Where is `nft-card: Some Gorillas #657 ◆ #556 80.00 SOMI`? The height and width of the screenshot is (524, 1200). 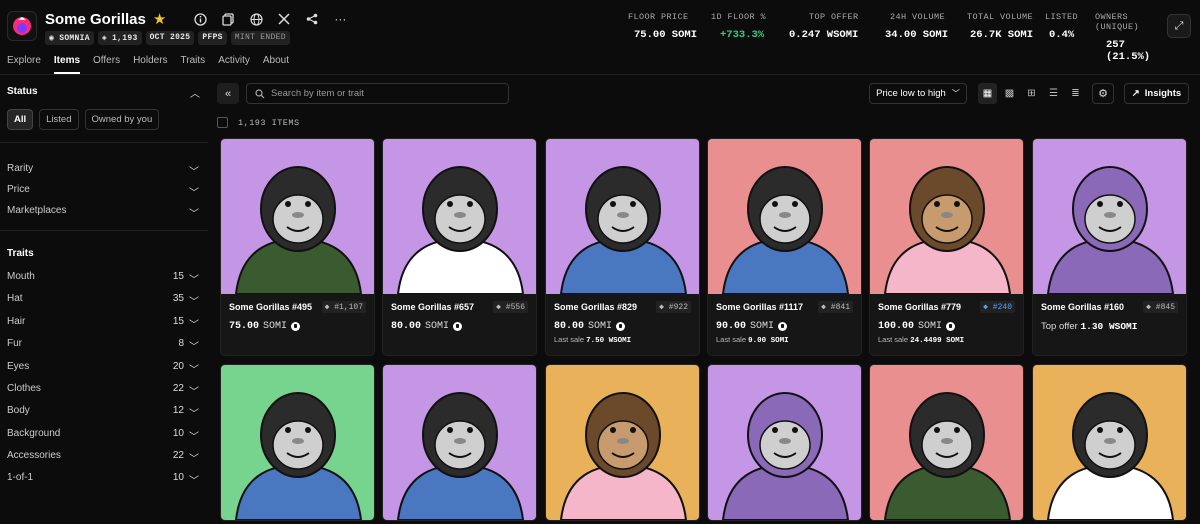
nft-card: Some Gorillas #657 ◆ #556 80.00 SOMI is located at coordinates (459, 247).